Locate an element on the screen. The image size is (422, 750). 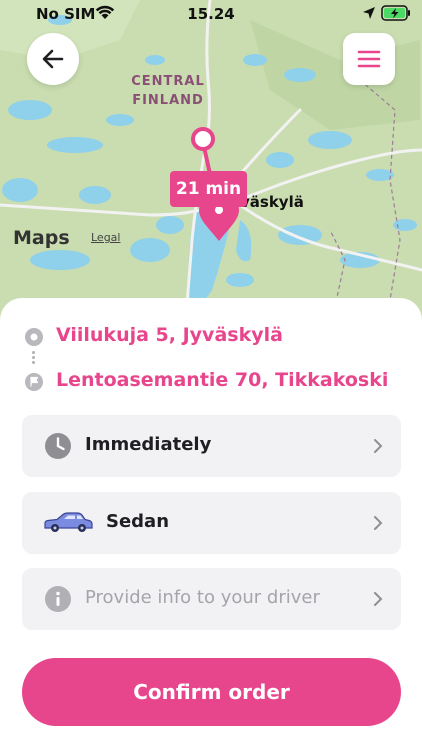
route-connector is located at coordinates (33, 358).